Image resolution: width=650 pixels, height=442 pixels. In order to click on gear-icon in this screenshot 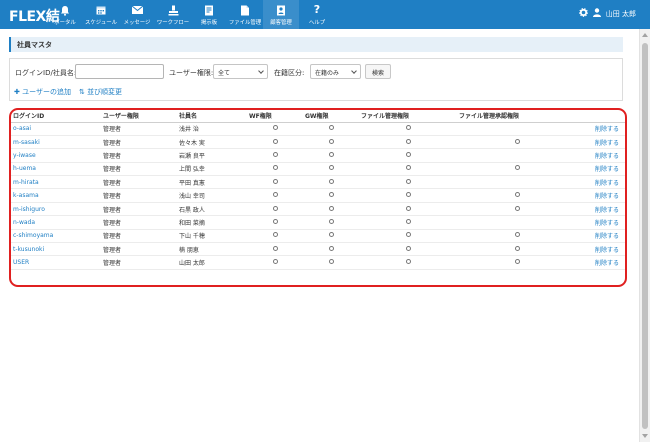, I will do `click(583, 13)`.